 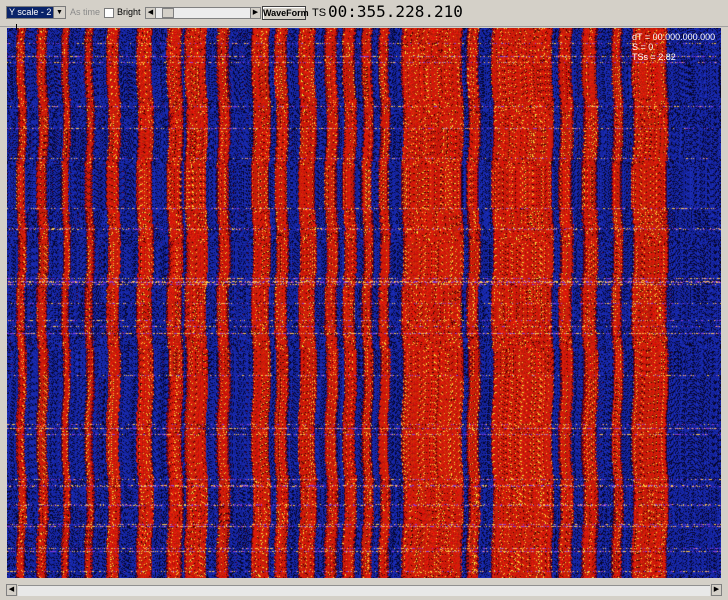 What do you see at coordinates (59, 12) in the screenshot?
I see `chevron-down-icon: ▼` at bounding box center [59, 12].